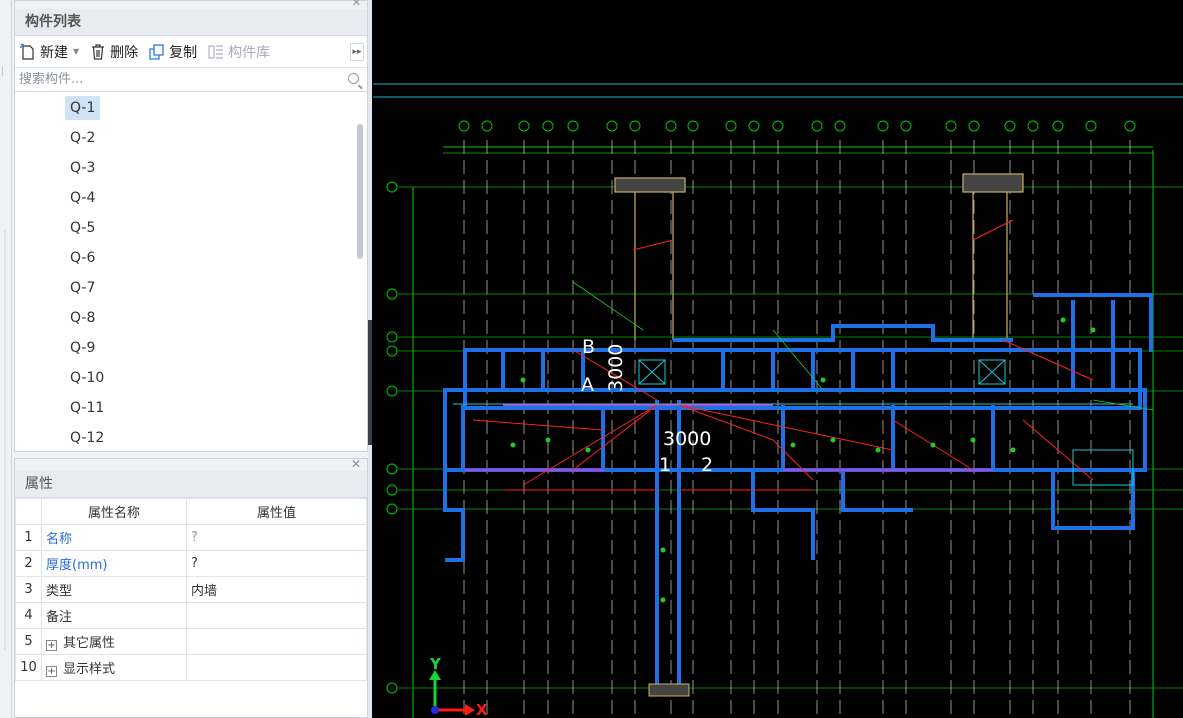  Describe the element at coordinates (28, 563) in the screenshot. I see `row-index: 2` at that location.